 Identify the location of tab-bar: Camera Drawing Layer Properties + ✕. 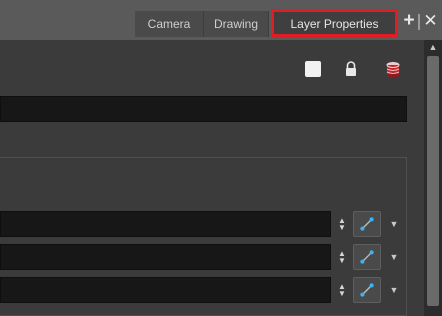
(221, 20).